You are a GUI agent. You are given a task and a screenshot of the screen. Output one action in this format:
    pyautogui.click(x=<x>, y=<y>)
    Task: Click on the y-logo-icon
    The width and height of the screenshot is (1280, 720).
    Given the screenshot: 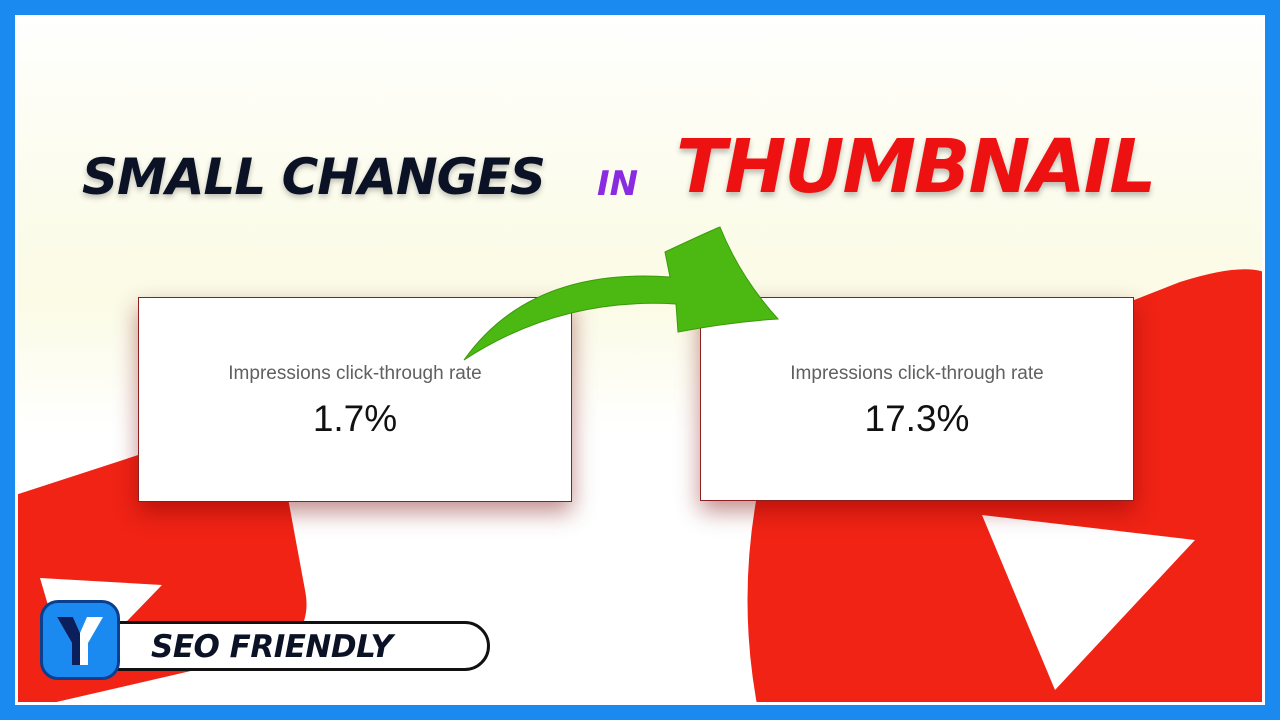 What is the action you would take?
    pyautogui.click(x=80, y=640)
    